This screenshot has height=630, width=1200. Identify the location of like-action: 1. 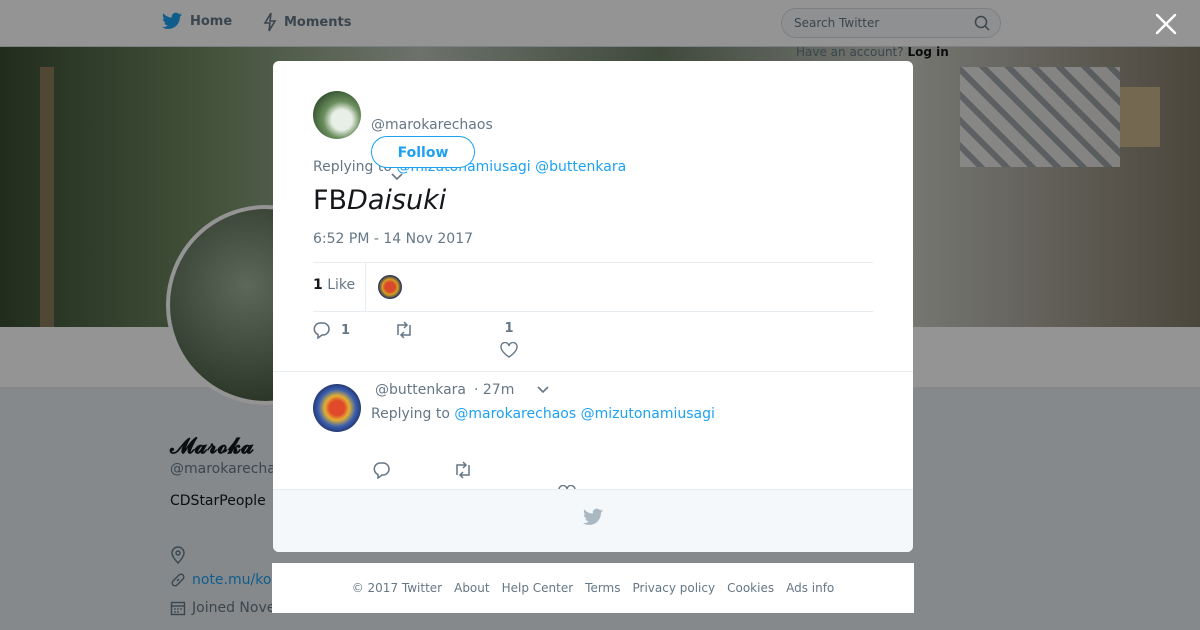
(509, 339).